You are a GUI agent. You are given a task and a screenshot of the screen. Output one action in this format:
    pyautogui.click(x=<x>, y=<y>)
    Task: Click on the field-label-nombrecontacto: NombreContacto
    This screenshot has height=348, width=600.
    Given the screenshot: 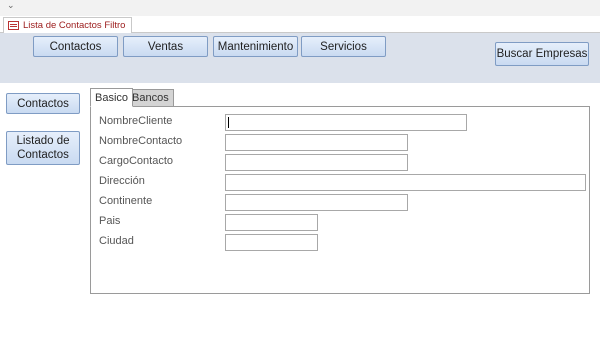 What is the action you would take?
    pyautogui.click(x=141, y=141)
    